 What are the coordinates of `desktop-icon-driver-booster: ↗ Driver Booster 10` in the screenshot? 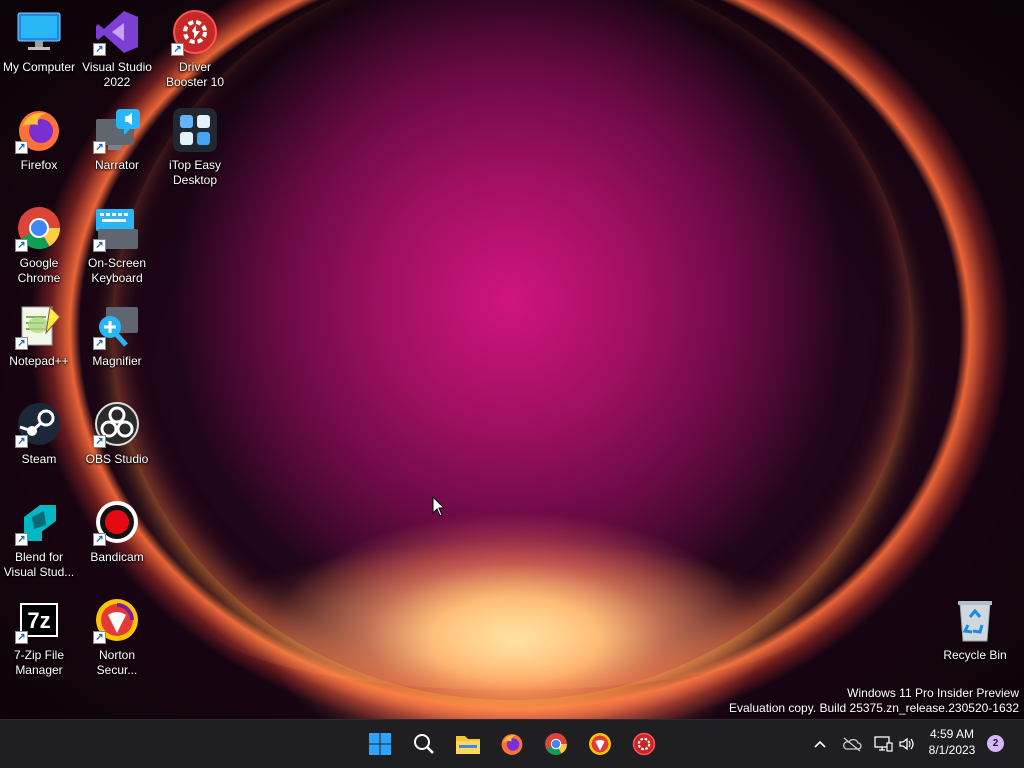 It's located at (195, 52).